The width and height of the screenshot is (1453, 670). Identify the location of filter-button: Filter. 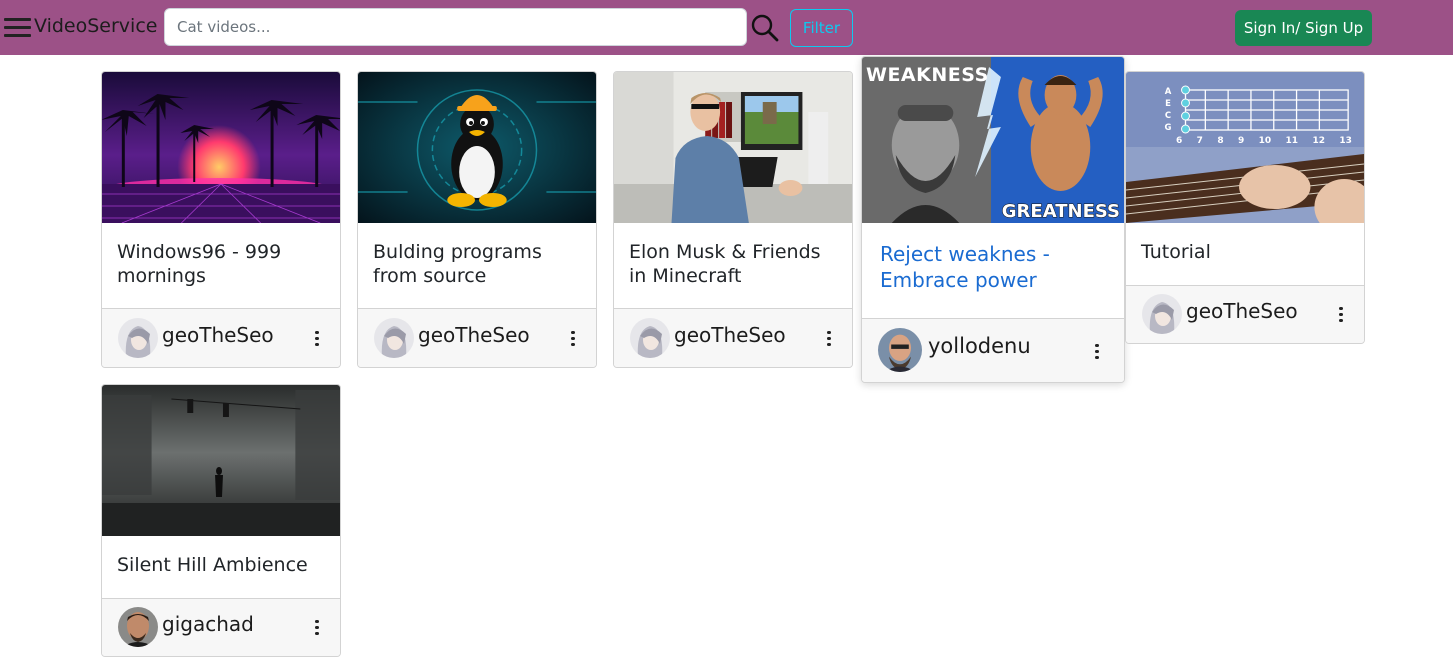
(821, 28).